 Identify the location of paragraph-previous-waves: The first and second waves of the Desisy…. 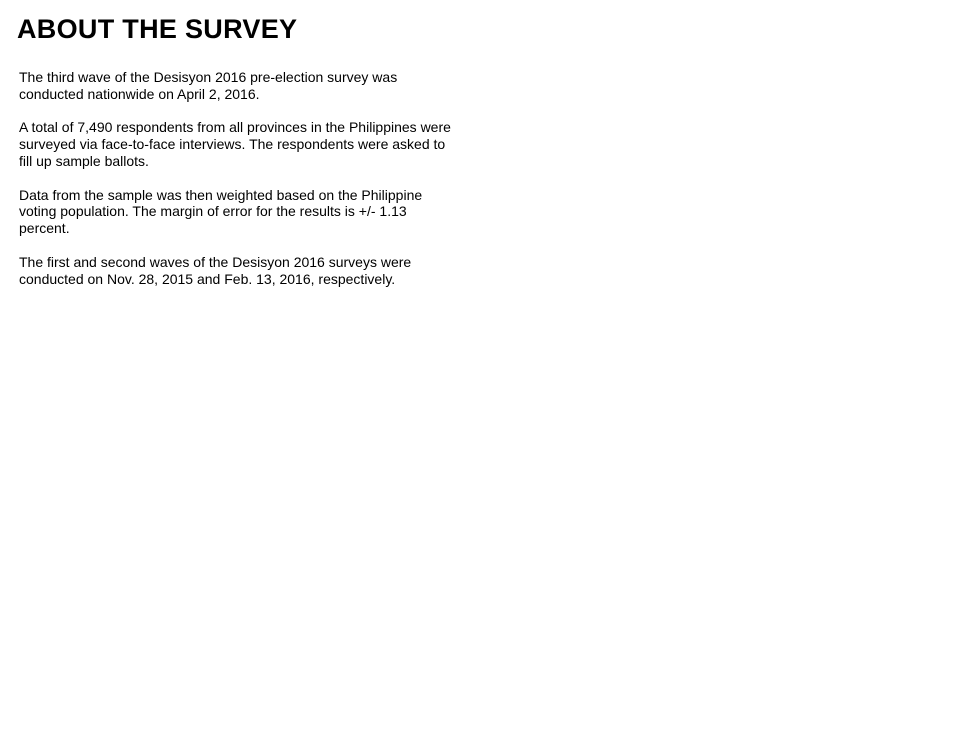
(215, 270).